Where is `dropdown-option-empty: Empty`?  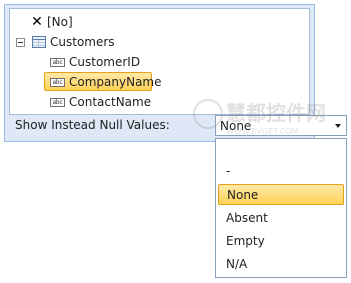 dropdown-option-empty: Empty is located at coordinates (281, 240).